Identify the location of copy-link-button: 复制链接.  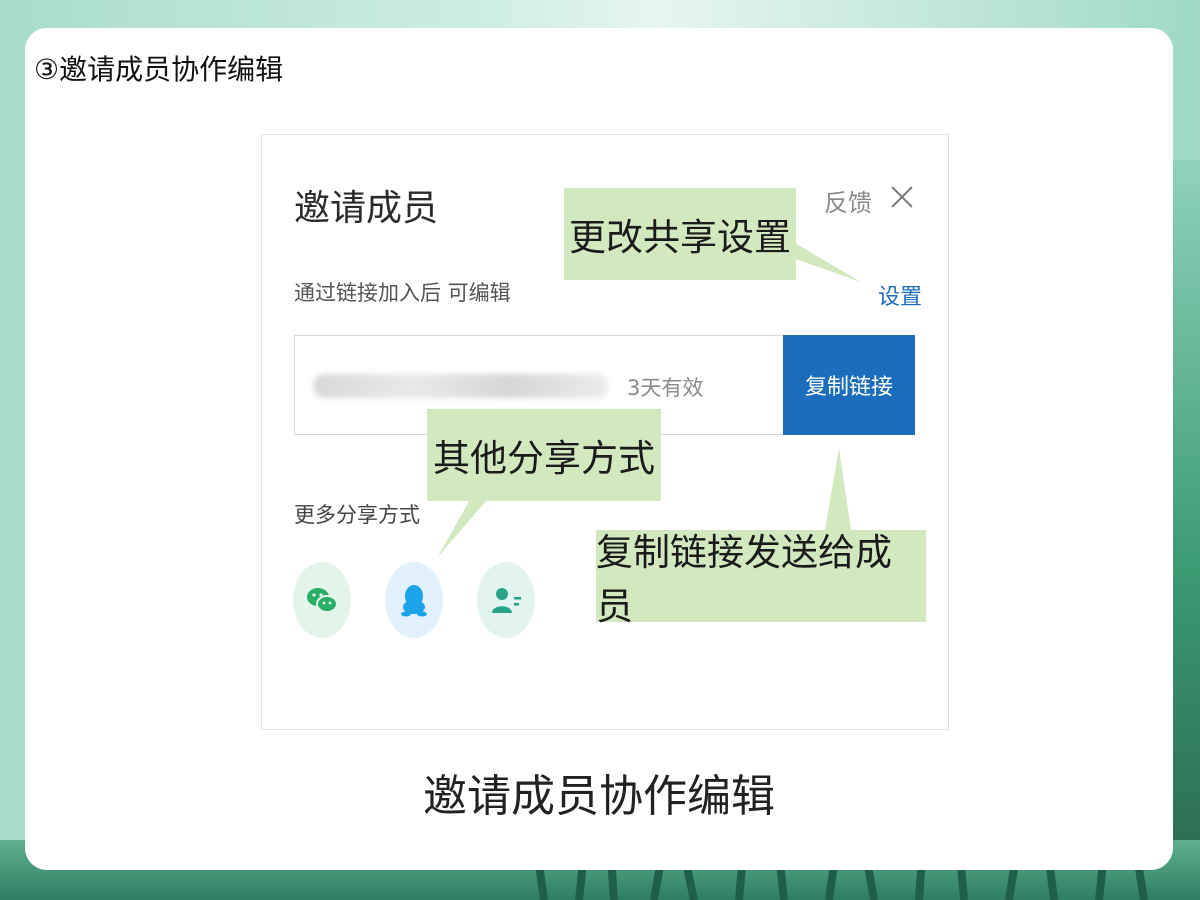
(849, 385).